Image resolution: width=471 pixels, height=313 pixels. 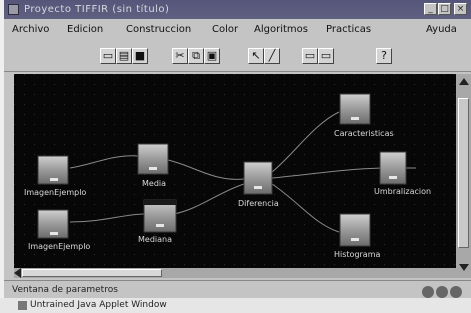 What do you see at coordinates (464, 267) in the screenshot?
I see `scroll-down-icon` at bounding box center [464, 267].